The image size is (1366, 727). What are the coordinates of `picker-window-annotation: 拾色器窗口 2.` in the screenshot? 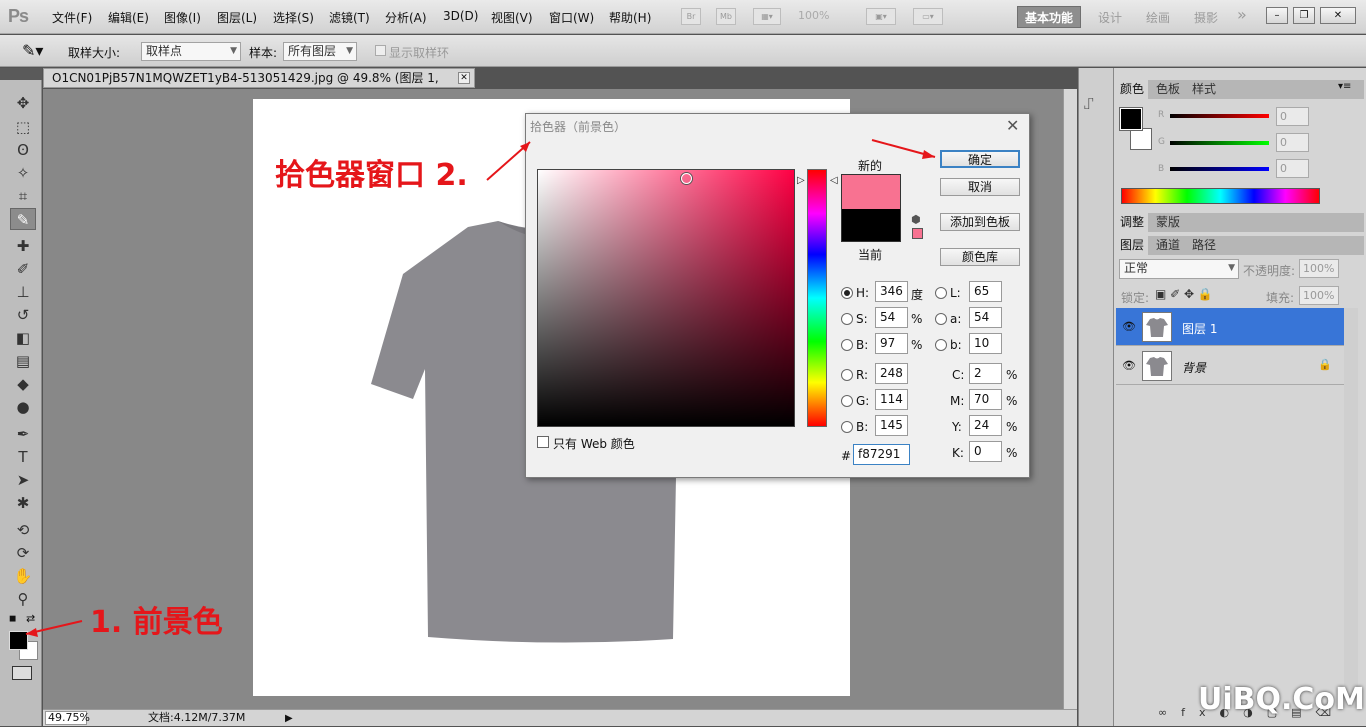 It's located at (371, 175).